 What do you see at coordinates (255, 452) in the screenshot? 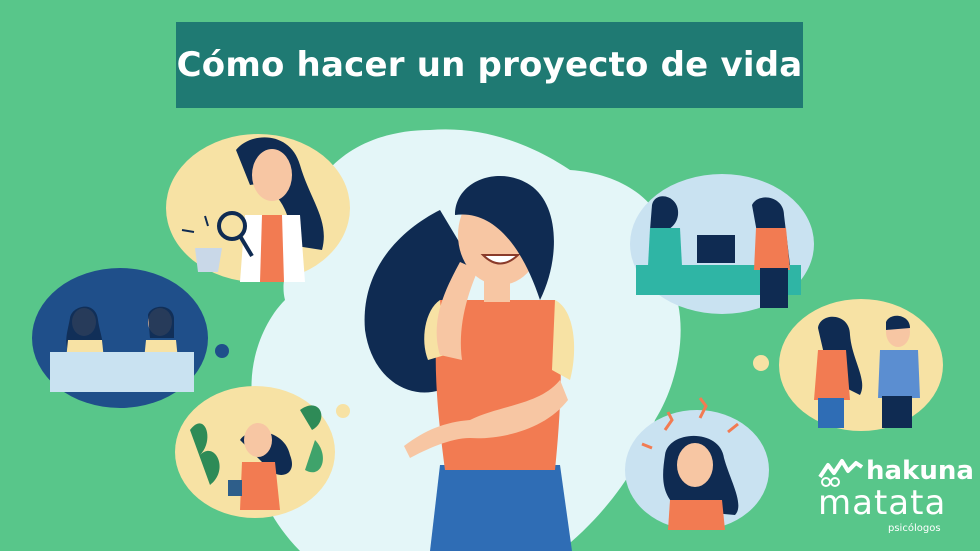
I see `plants-bubble` at bounding box center [255, 452].